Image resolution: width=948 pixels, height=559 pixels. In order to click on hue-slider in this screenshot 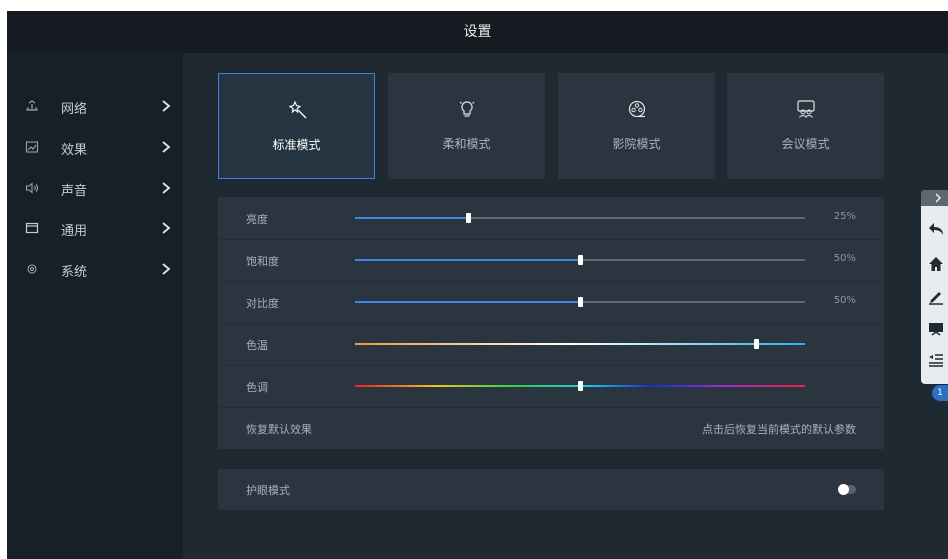, I will do `click(580, 386)`.